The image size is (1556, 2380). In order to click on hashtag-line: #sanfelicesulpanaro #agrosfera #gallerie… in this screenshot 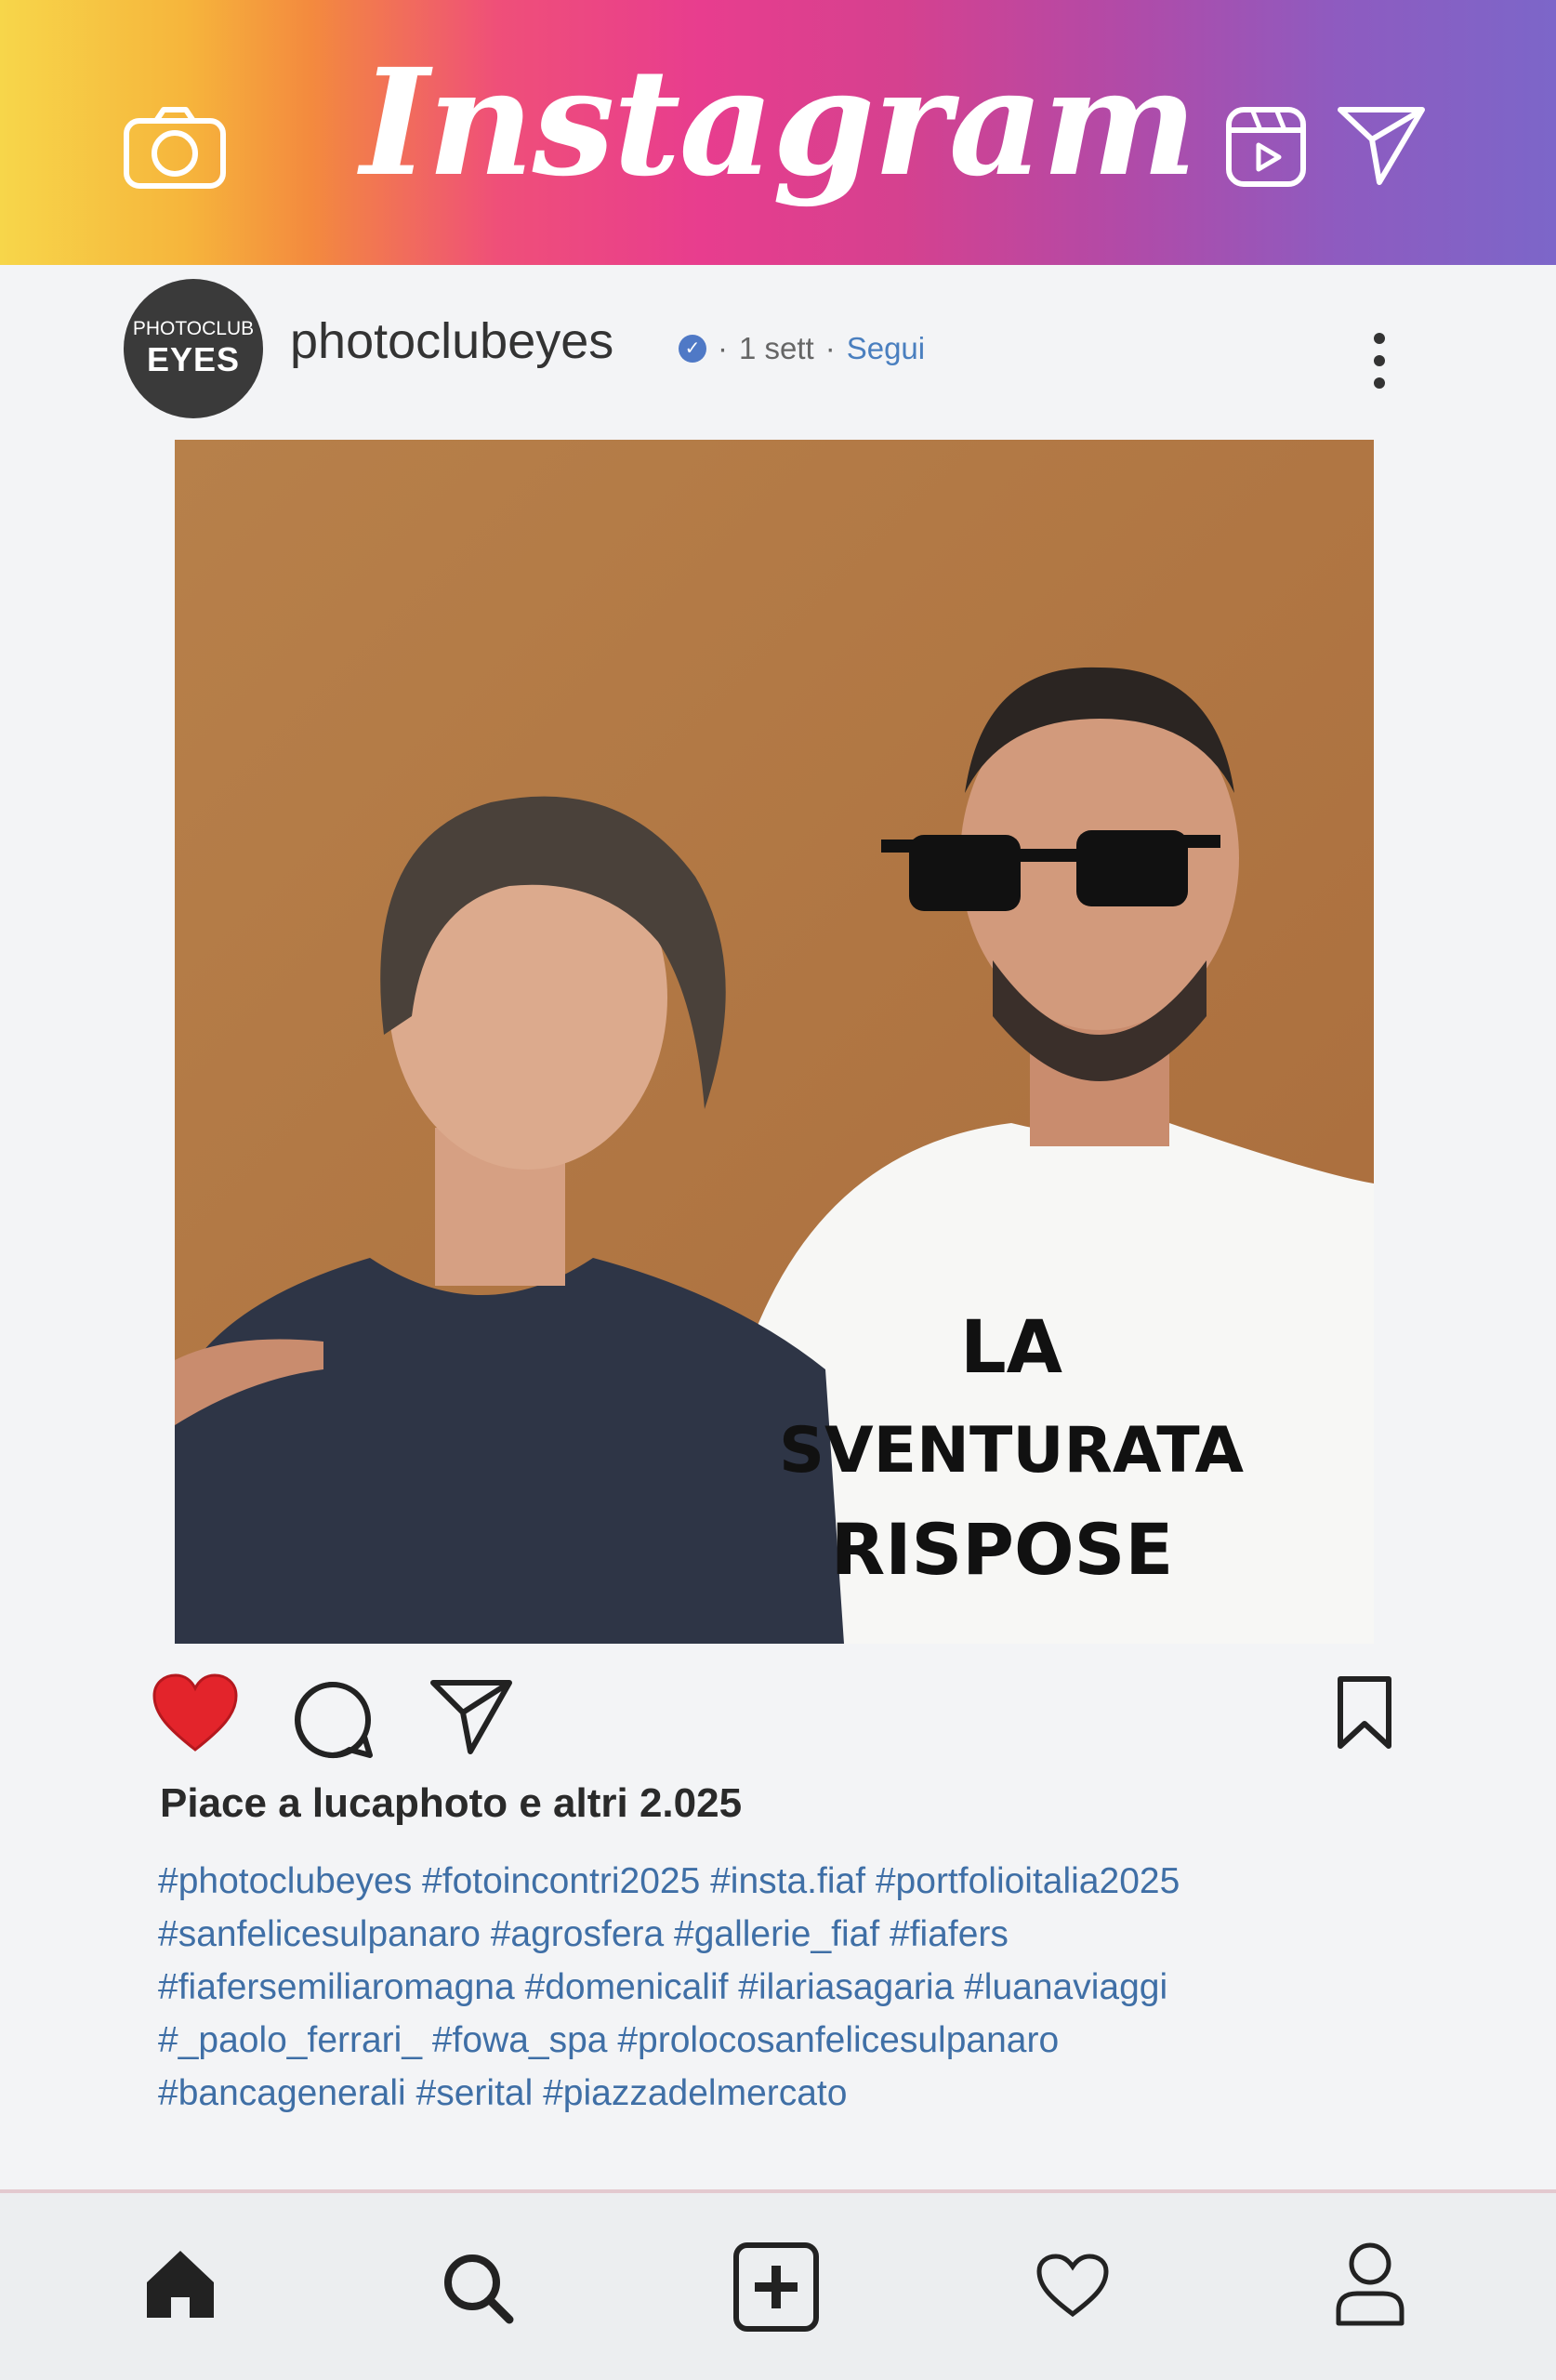, I will do `click(808, 1934)`.